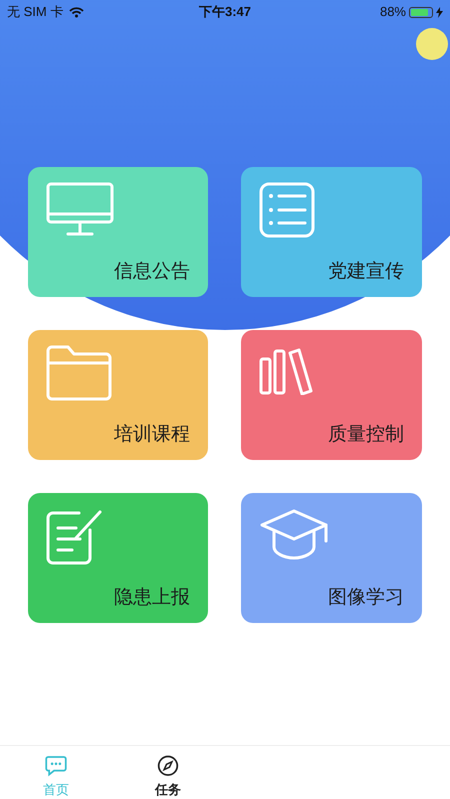 This screenshot has height=799, width=450. Describe the element at coordinates (294, 535) in the screenshot. I see `graduation-cap-icon` at that location.